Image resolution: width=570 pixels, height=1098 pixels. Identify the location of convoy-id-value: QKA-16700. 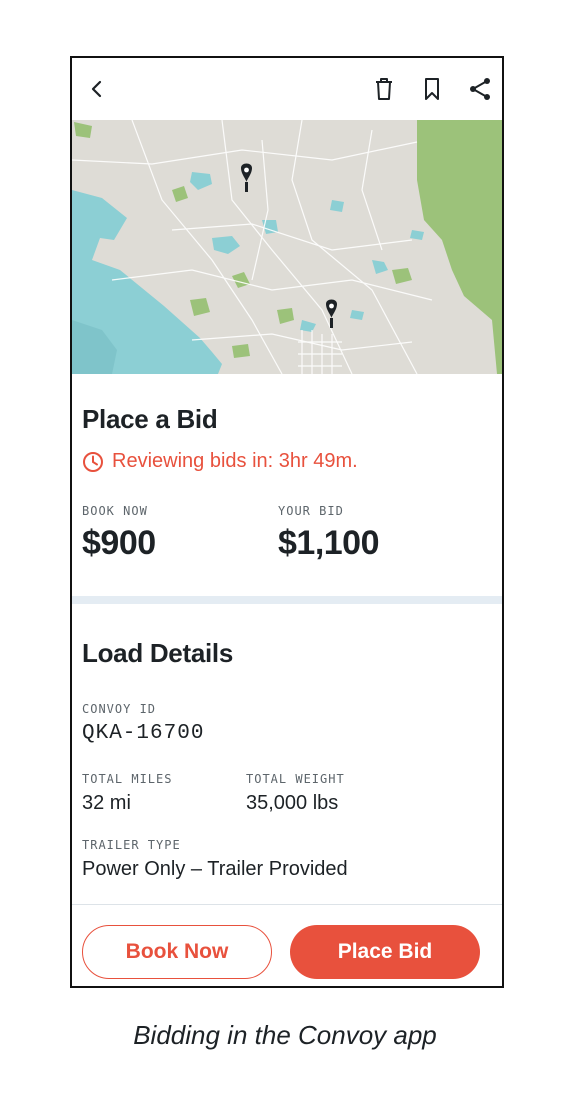
(143, 733).